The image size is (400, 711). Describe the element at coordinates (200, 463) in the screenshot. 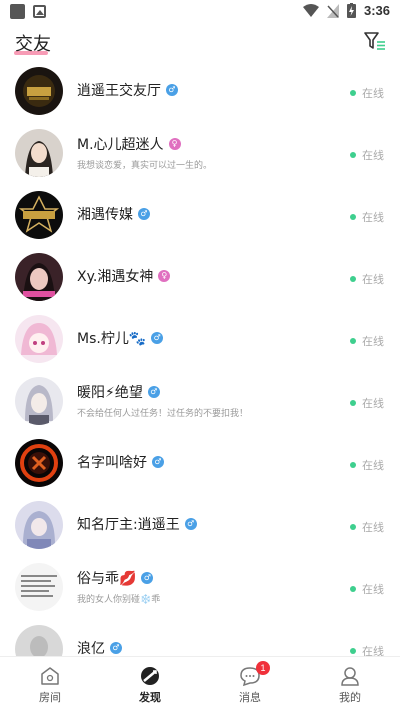

I see `user-row: 名字叫啥好 ♂ 在线` at that location.